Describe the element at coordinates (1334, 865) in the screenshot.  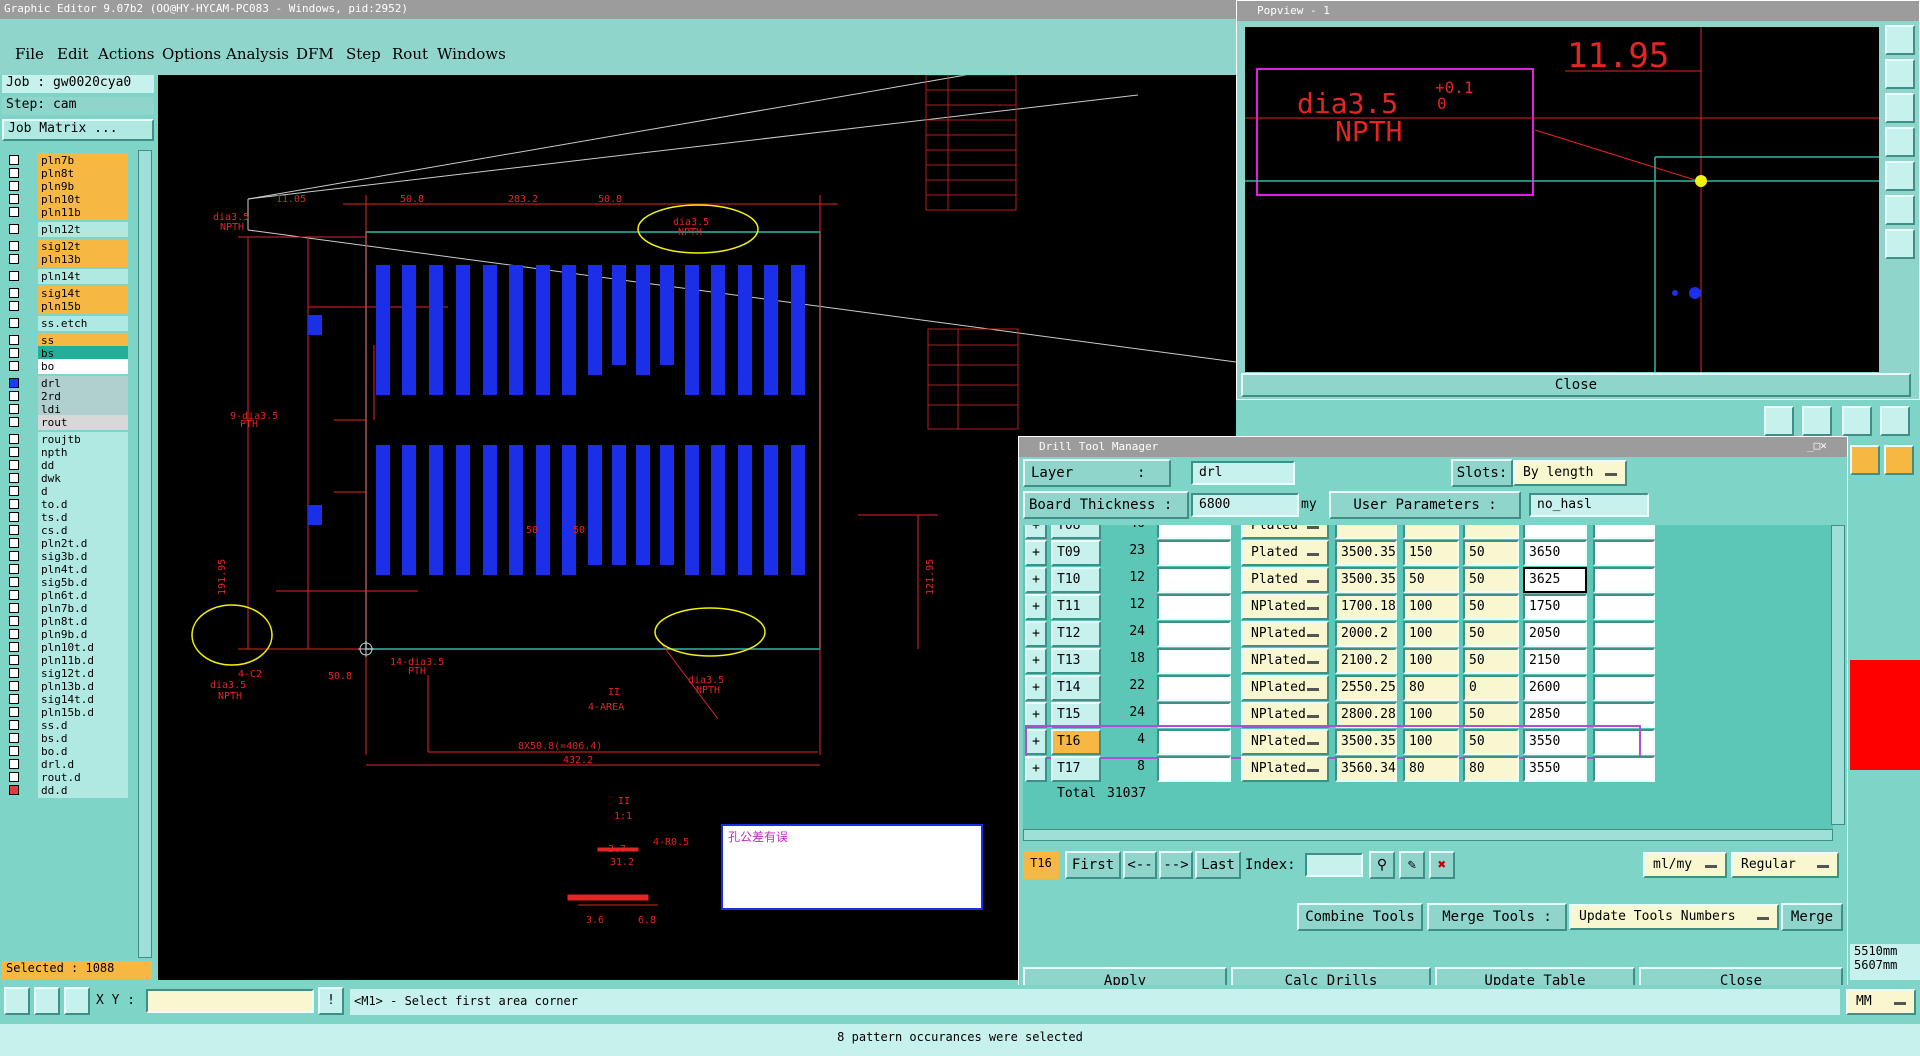
I see `index-field` at that location.